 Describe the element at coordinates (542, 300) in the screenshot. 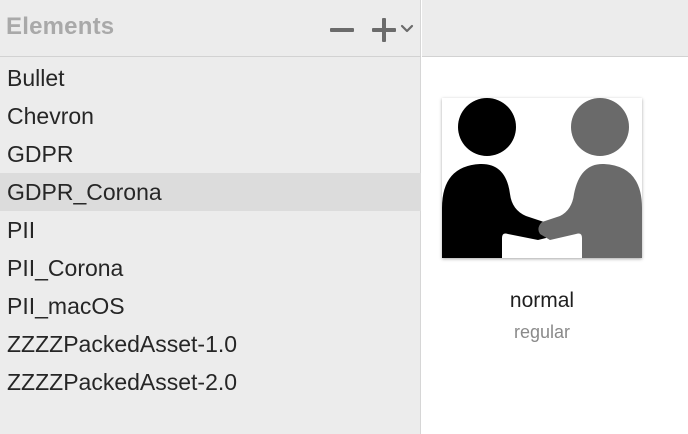

I see `appearance-name: normal` at that location.